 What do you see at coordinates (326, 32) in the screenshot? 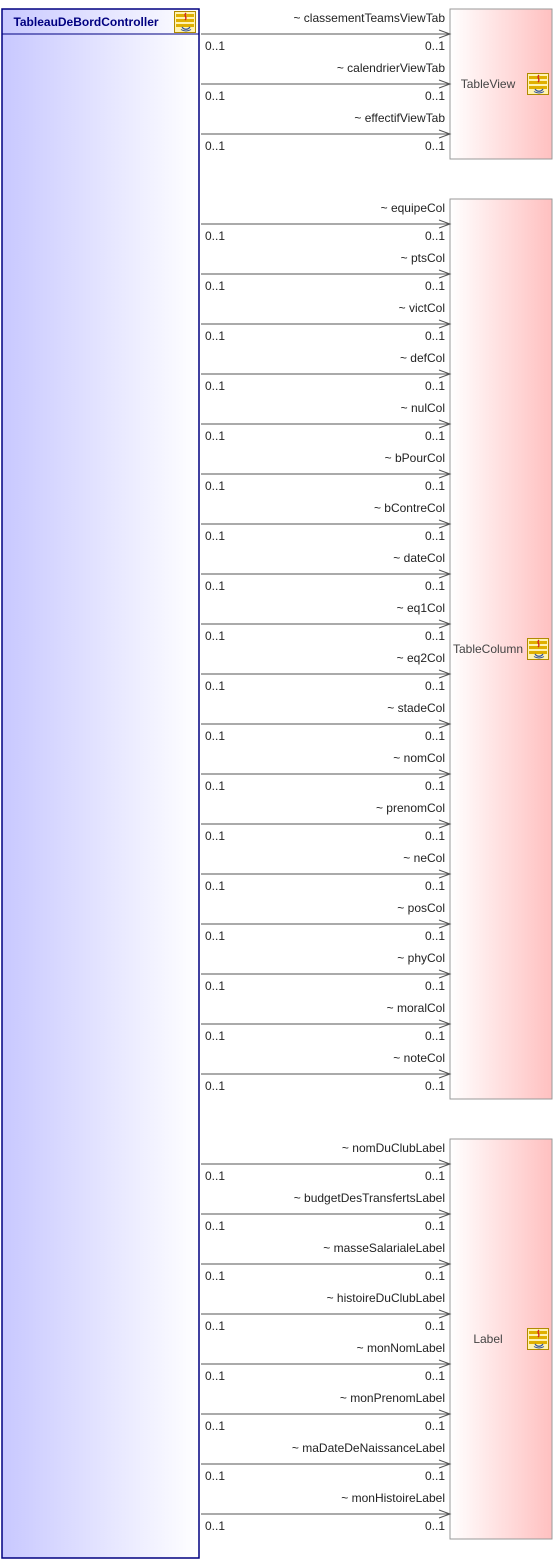
I see `association: ~ classementTeamsViewTab 0..1 0..1` at bounding box center [326, 32].